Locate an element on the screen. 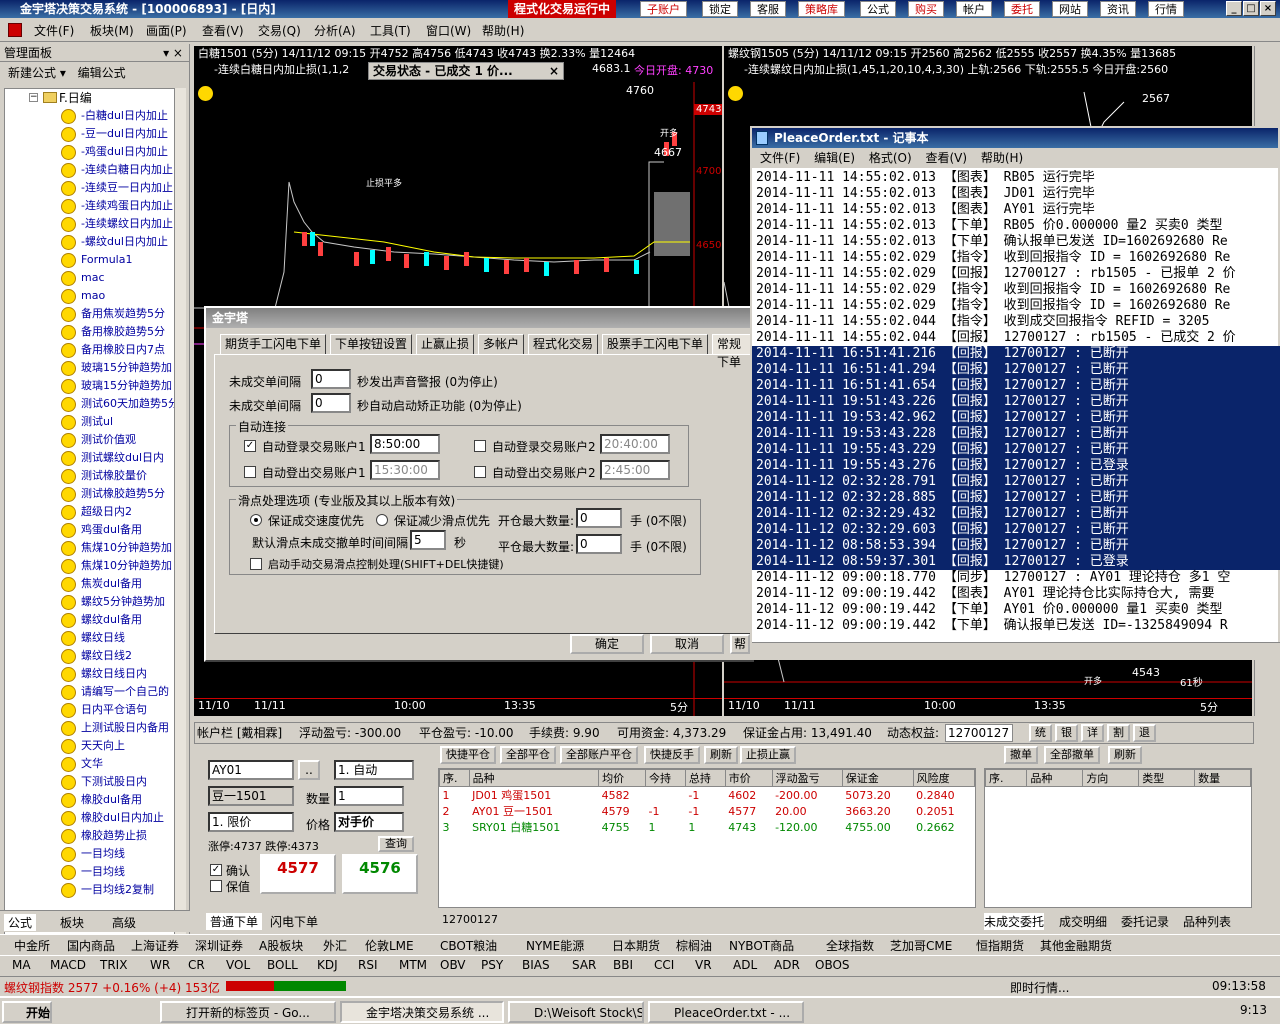  tree-item: -连续鸡蛋日内加止 is located at coordinates (95, 206).